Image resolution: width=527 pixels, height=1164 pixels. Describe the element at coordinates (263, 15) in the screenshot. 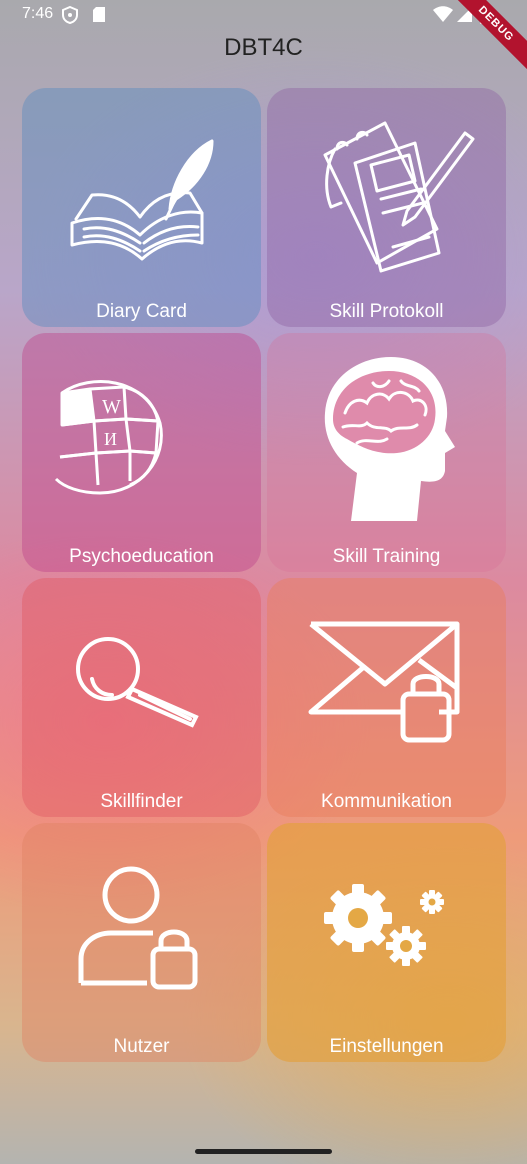

I see `status-bar: 7:46` at that location.